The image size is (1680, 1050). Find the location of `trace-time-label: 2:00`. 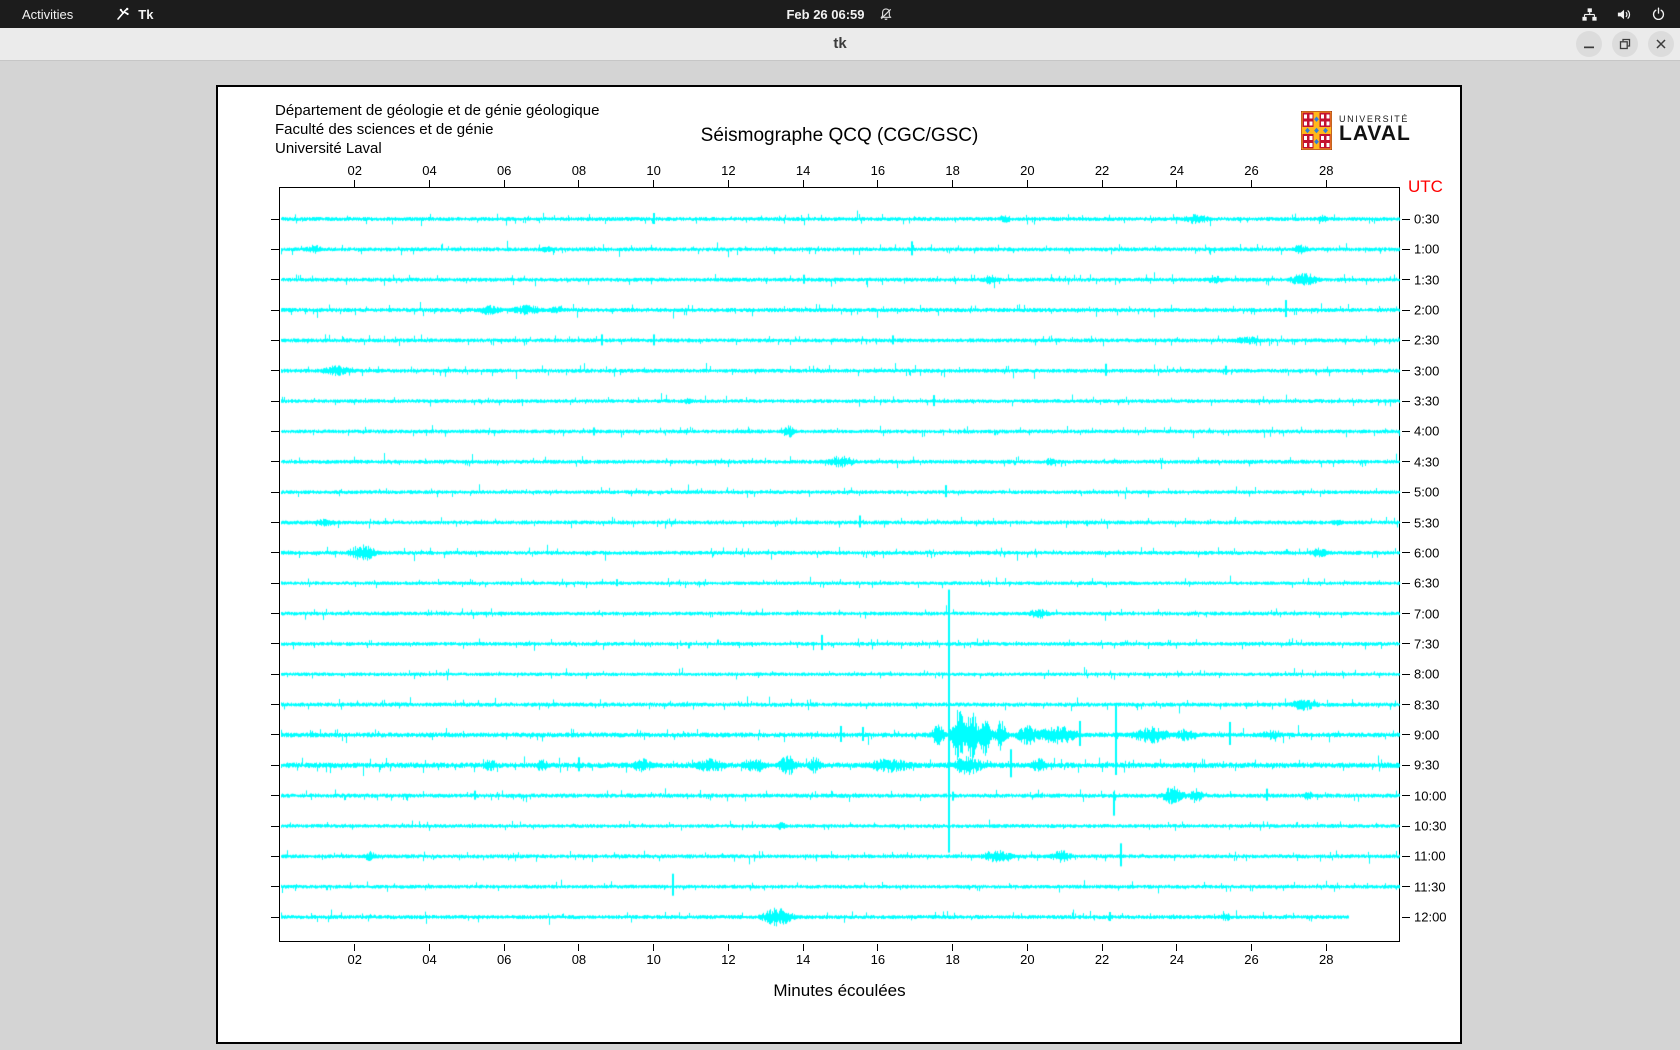

trace-time-label: 2:00 is located at coordinates (1427, 310).